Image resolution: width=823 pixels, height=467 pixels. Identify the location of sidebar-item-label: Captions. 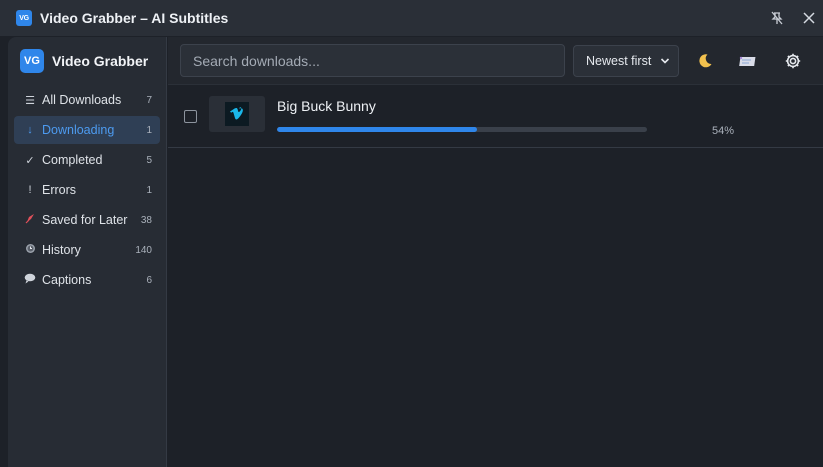
(67, 280).